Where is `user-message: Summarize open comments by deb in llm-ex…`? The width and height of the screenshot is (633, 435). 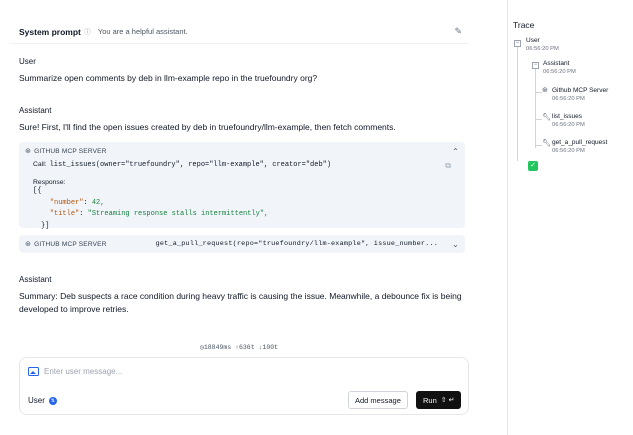 user-message: Summarize open comments by deb in llm-ex… is located at coordinates (168, 78).